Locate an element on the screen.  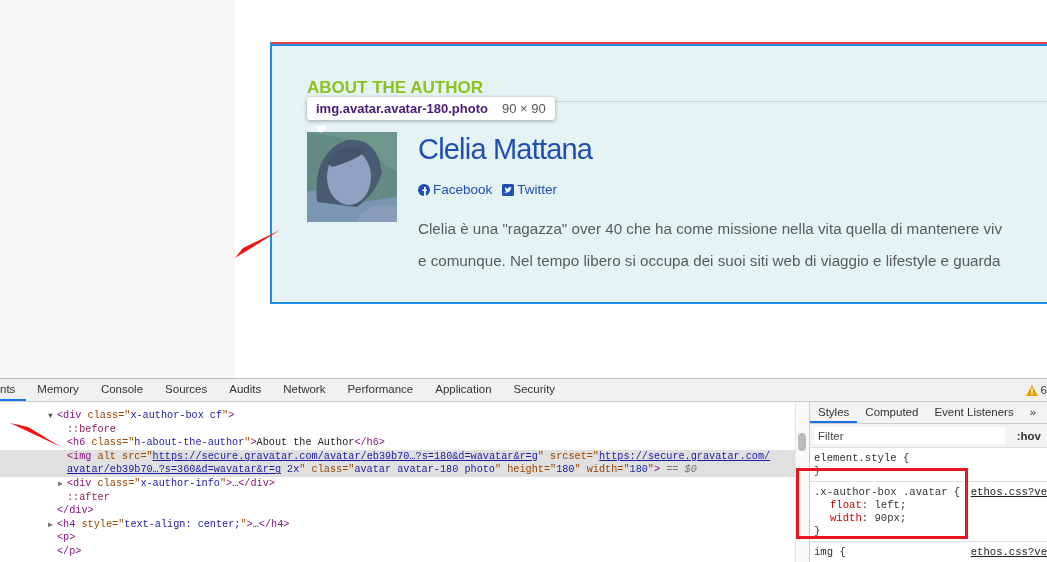
devtools-tab: Application is located at coordinates (463, 390).